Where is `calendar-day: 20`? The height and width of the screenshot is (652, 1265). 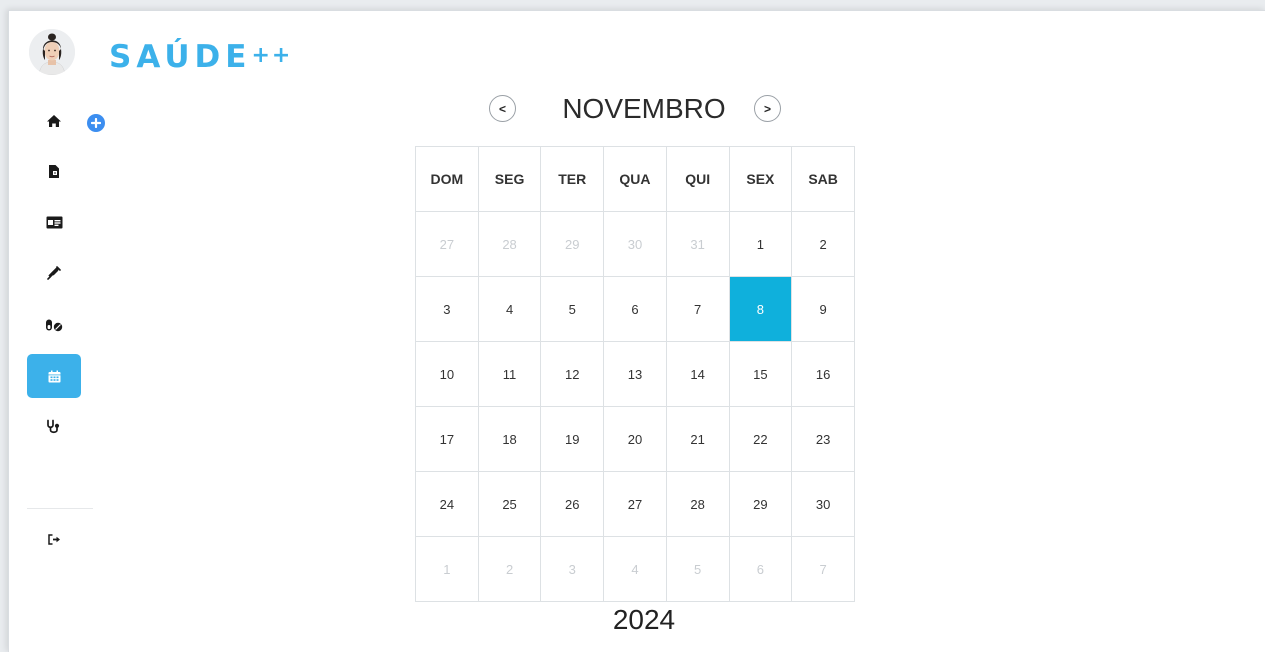 calendar-day: 20 is located at coordinates (635, 439).